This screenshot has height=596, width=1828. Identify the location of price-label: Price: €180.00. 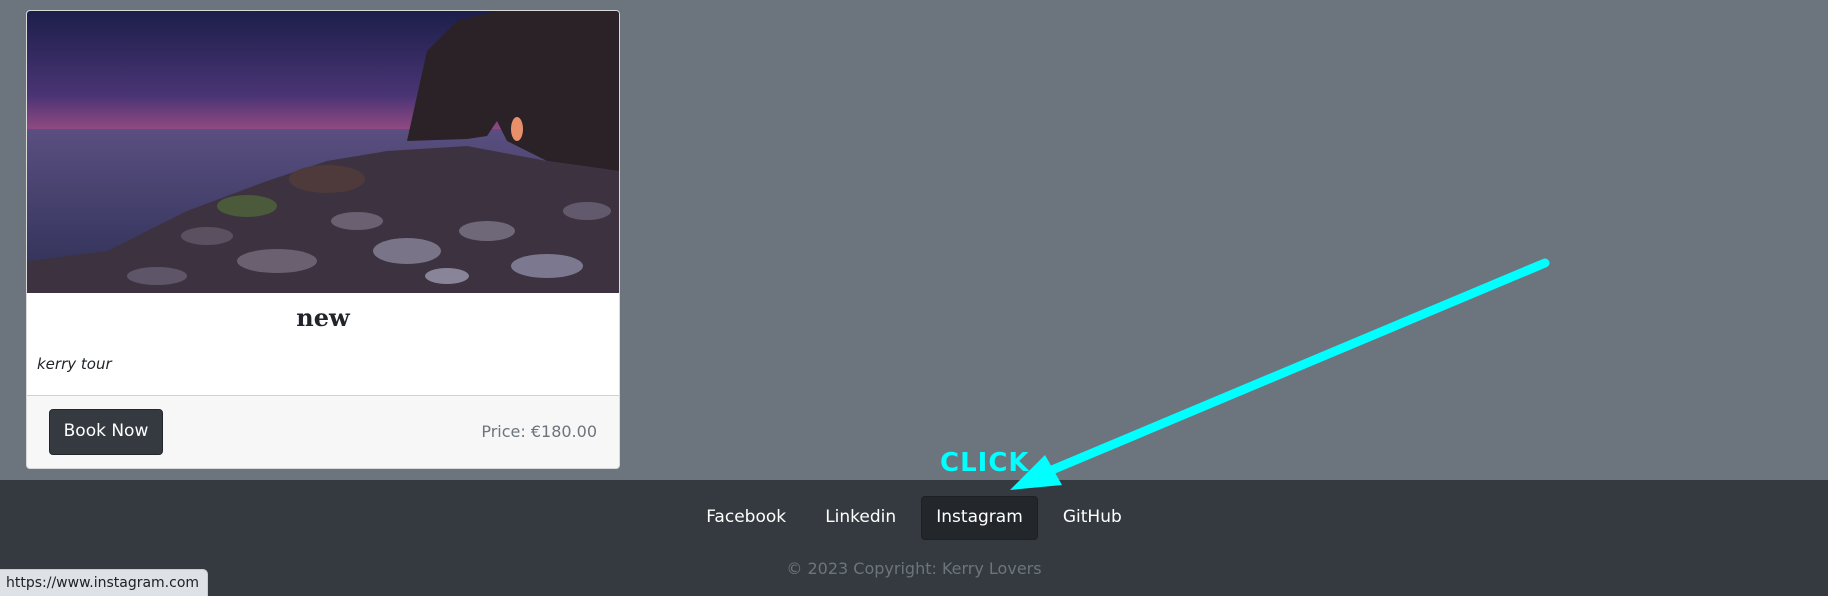
(539, 431).